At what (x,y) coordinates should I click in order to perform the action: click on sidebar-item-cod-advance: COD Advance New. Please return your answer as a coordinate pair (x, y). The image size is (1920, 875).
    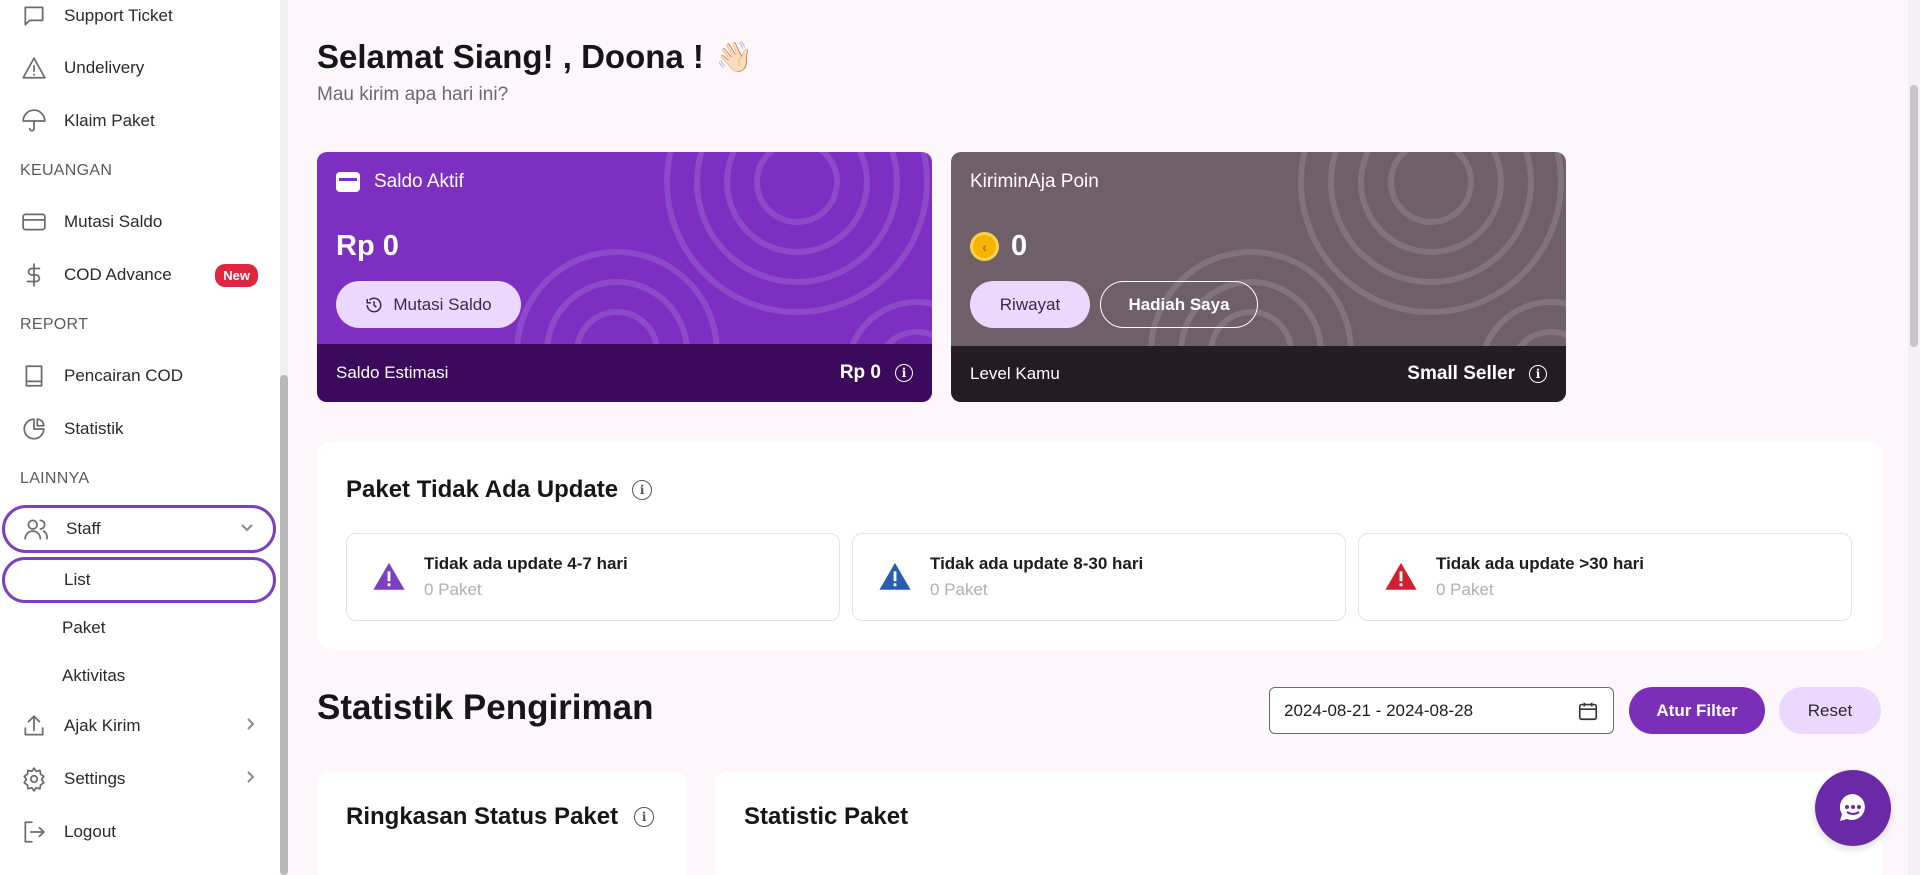
    Looking at the image, I should click on (138, 275).